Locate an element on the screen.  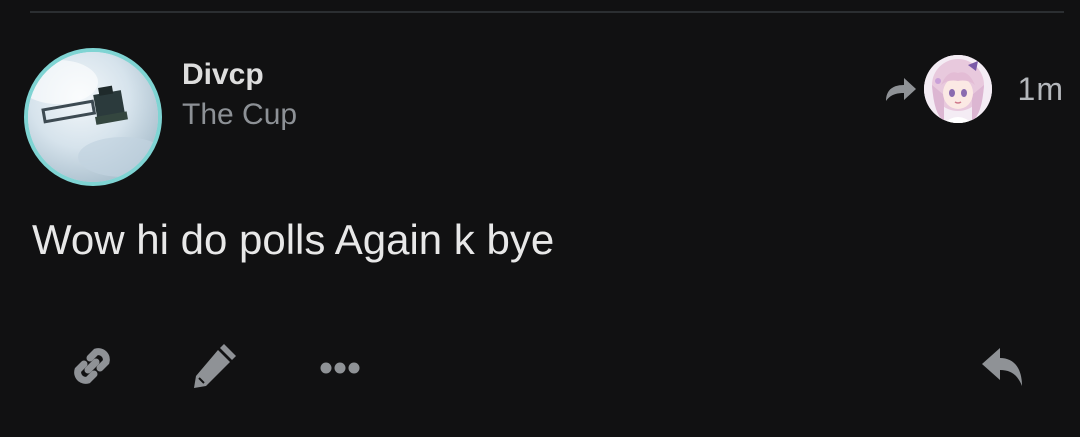
link-icon is located at coordinates (92, 366).